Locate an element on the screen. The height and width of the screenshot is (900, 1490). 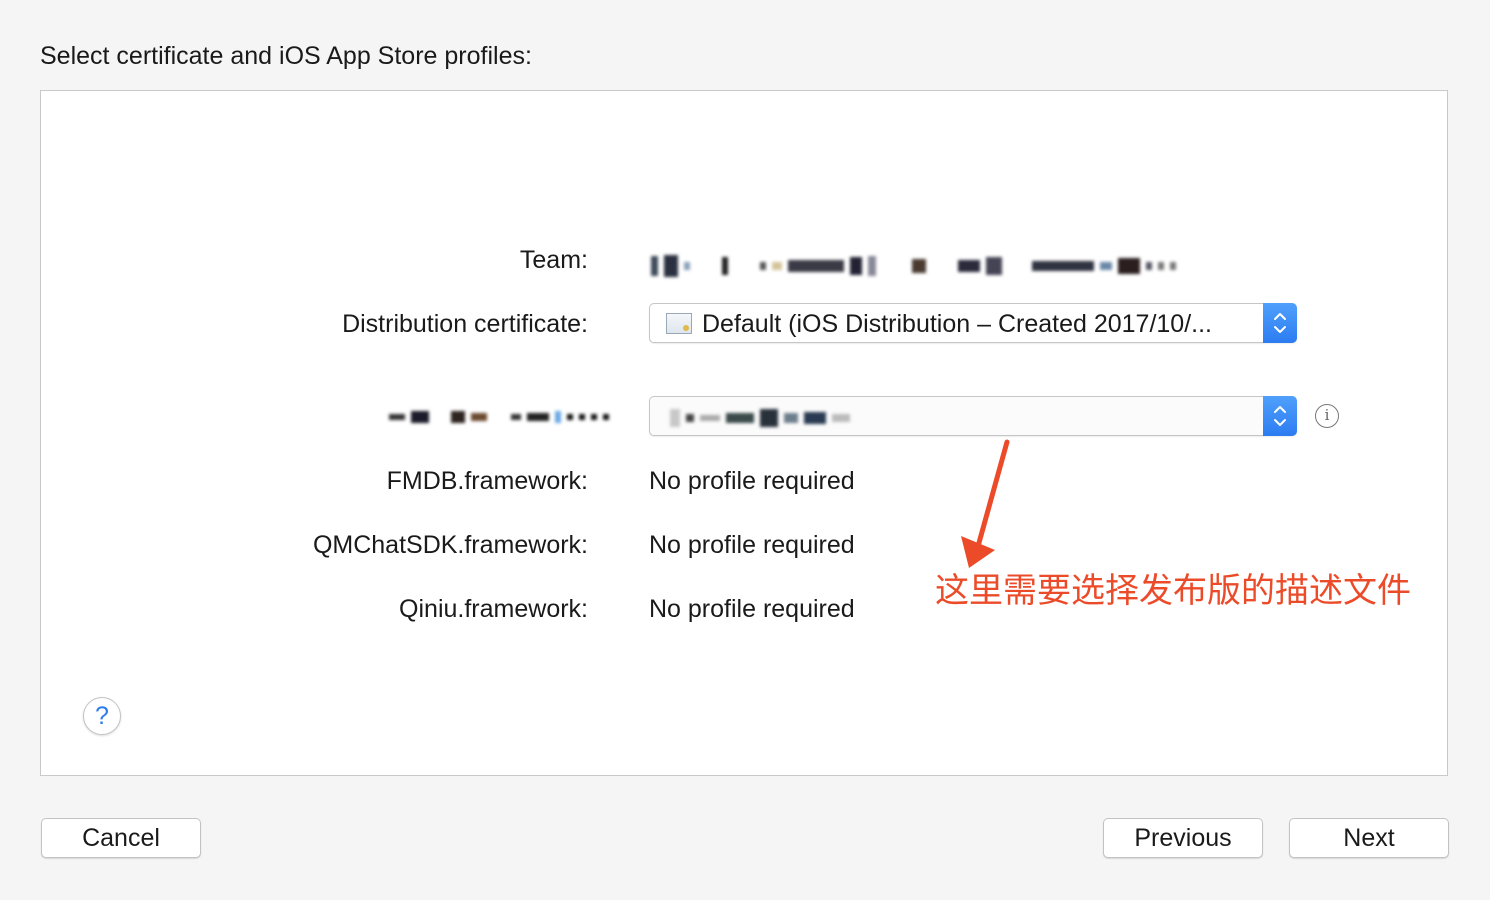
qmchatsdk-framework-value: No profile required is located at coordinates (752, 545).